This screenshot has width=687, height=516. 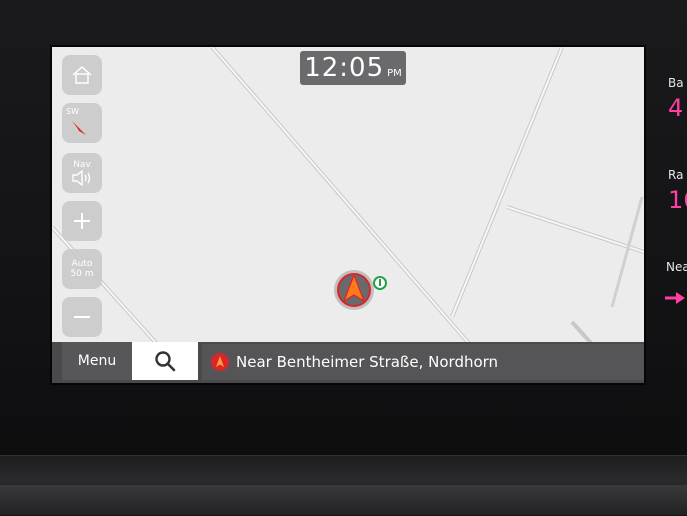 I want to click on home-icon, so click(x=82, y=74).